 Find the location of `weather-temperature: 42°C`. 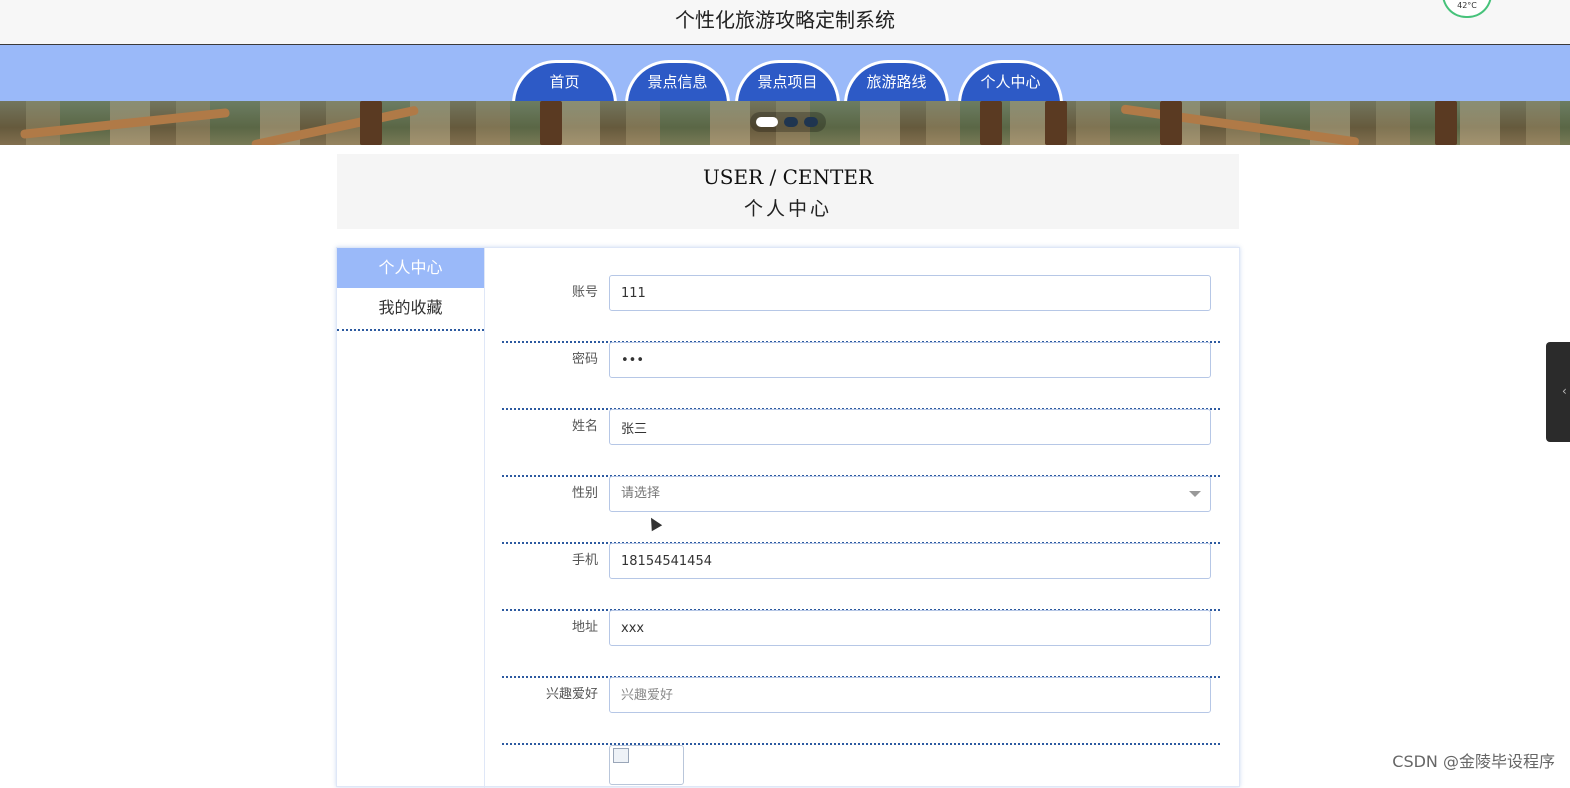

weather-temperature: 42°C is located at coordinates (1467, 5).